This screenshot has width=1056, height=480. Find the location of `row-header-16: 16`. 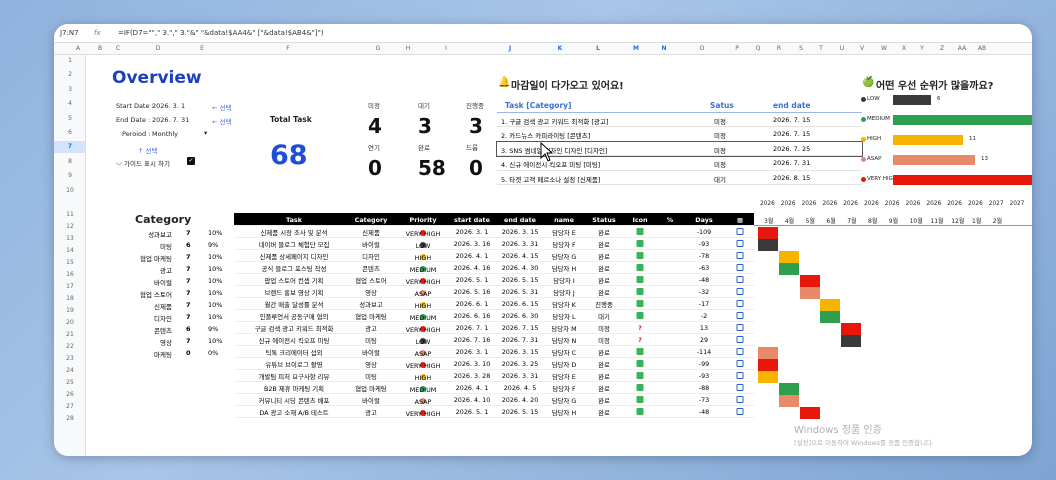

row-header-16: 16 is located at coordinates (70, 275).